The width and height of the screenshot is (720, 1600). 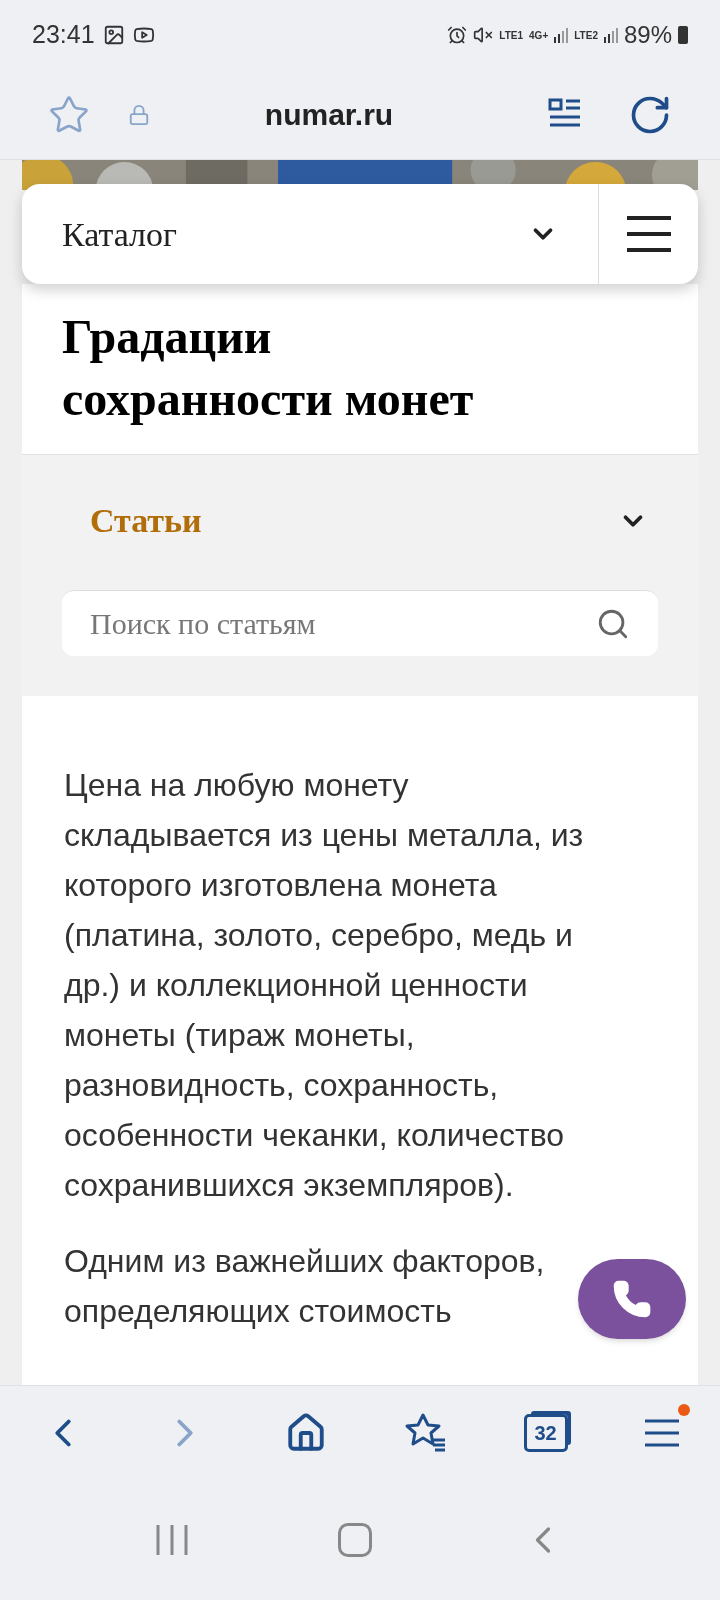 I want to click on home-button, so click(x=355, y=1540).